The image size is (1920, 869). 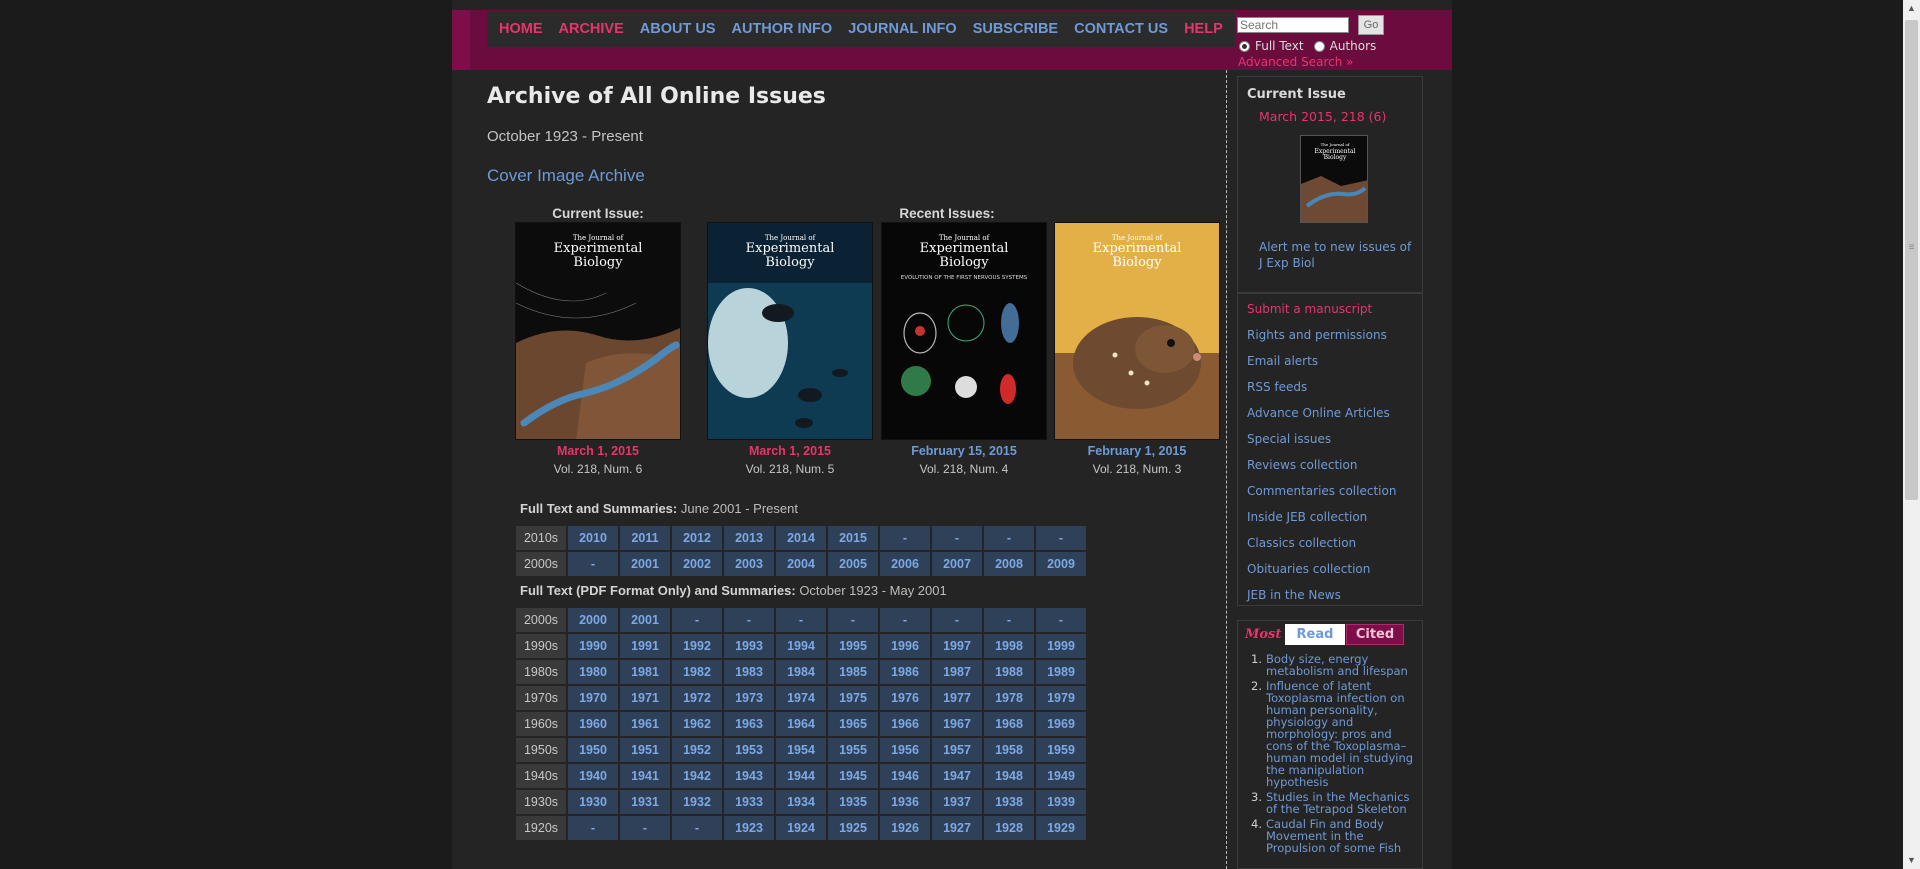 I want to click on sidebar-link-rss-feeds: RSS feeds, so click(x=1277, y=387).